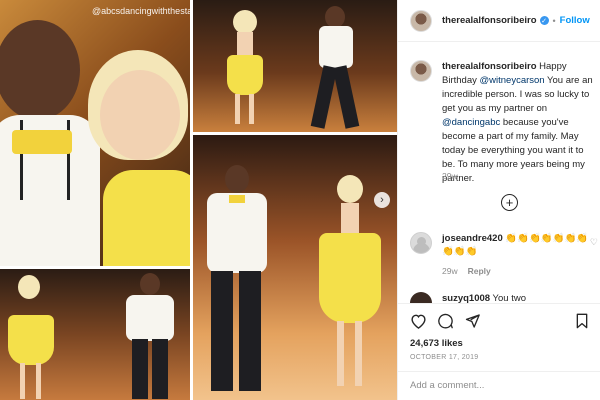 The height and width of the screenshot is (400, 600). What do you see at coordinates (544, 20) in the screenshot?
I see `verified-badge-icon: ✓` at bounding box center [544, 20].